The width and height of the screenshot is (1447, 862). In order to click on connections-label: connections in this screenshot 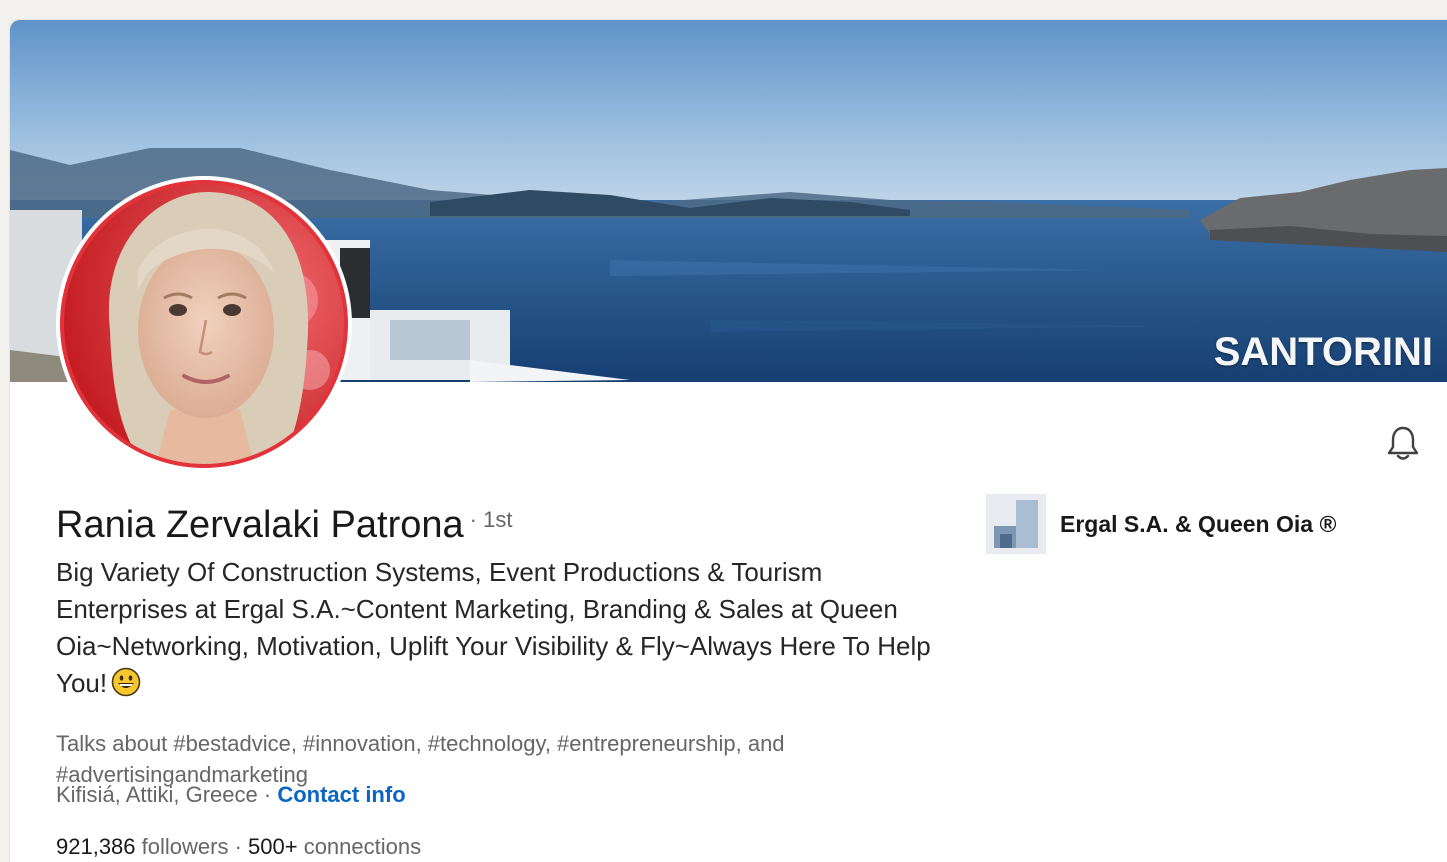, I will do `click(359, 846)`.